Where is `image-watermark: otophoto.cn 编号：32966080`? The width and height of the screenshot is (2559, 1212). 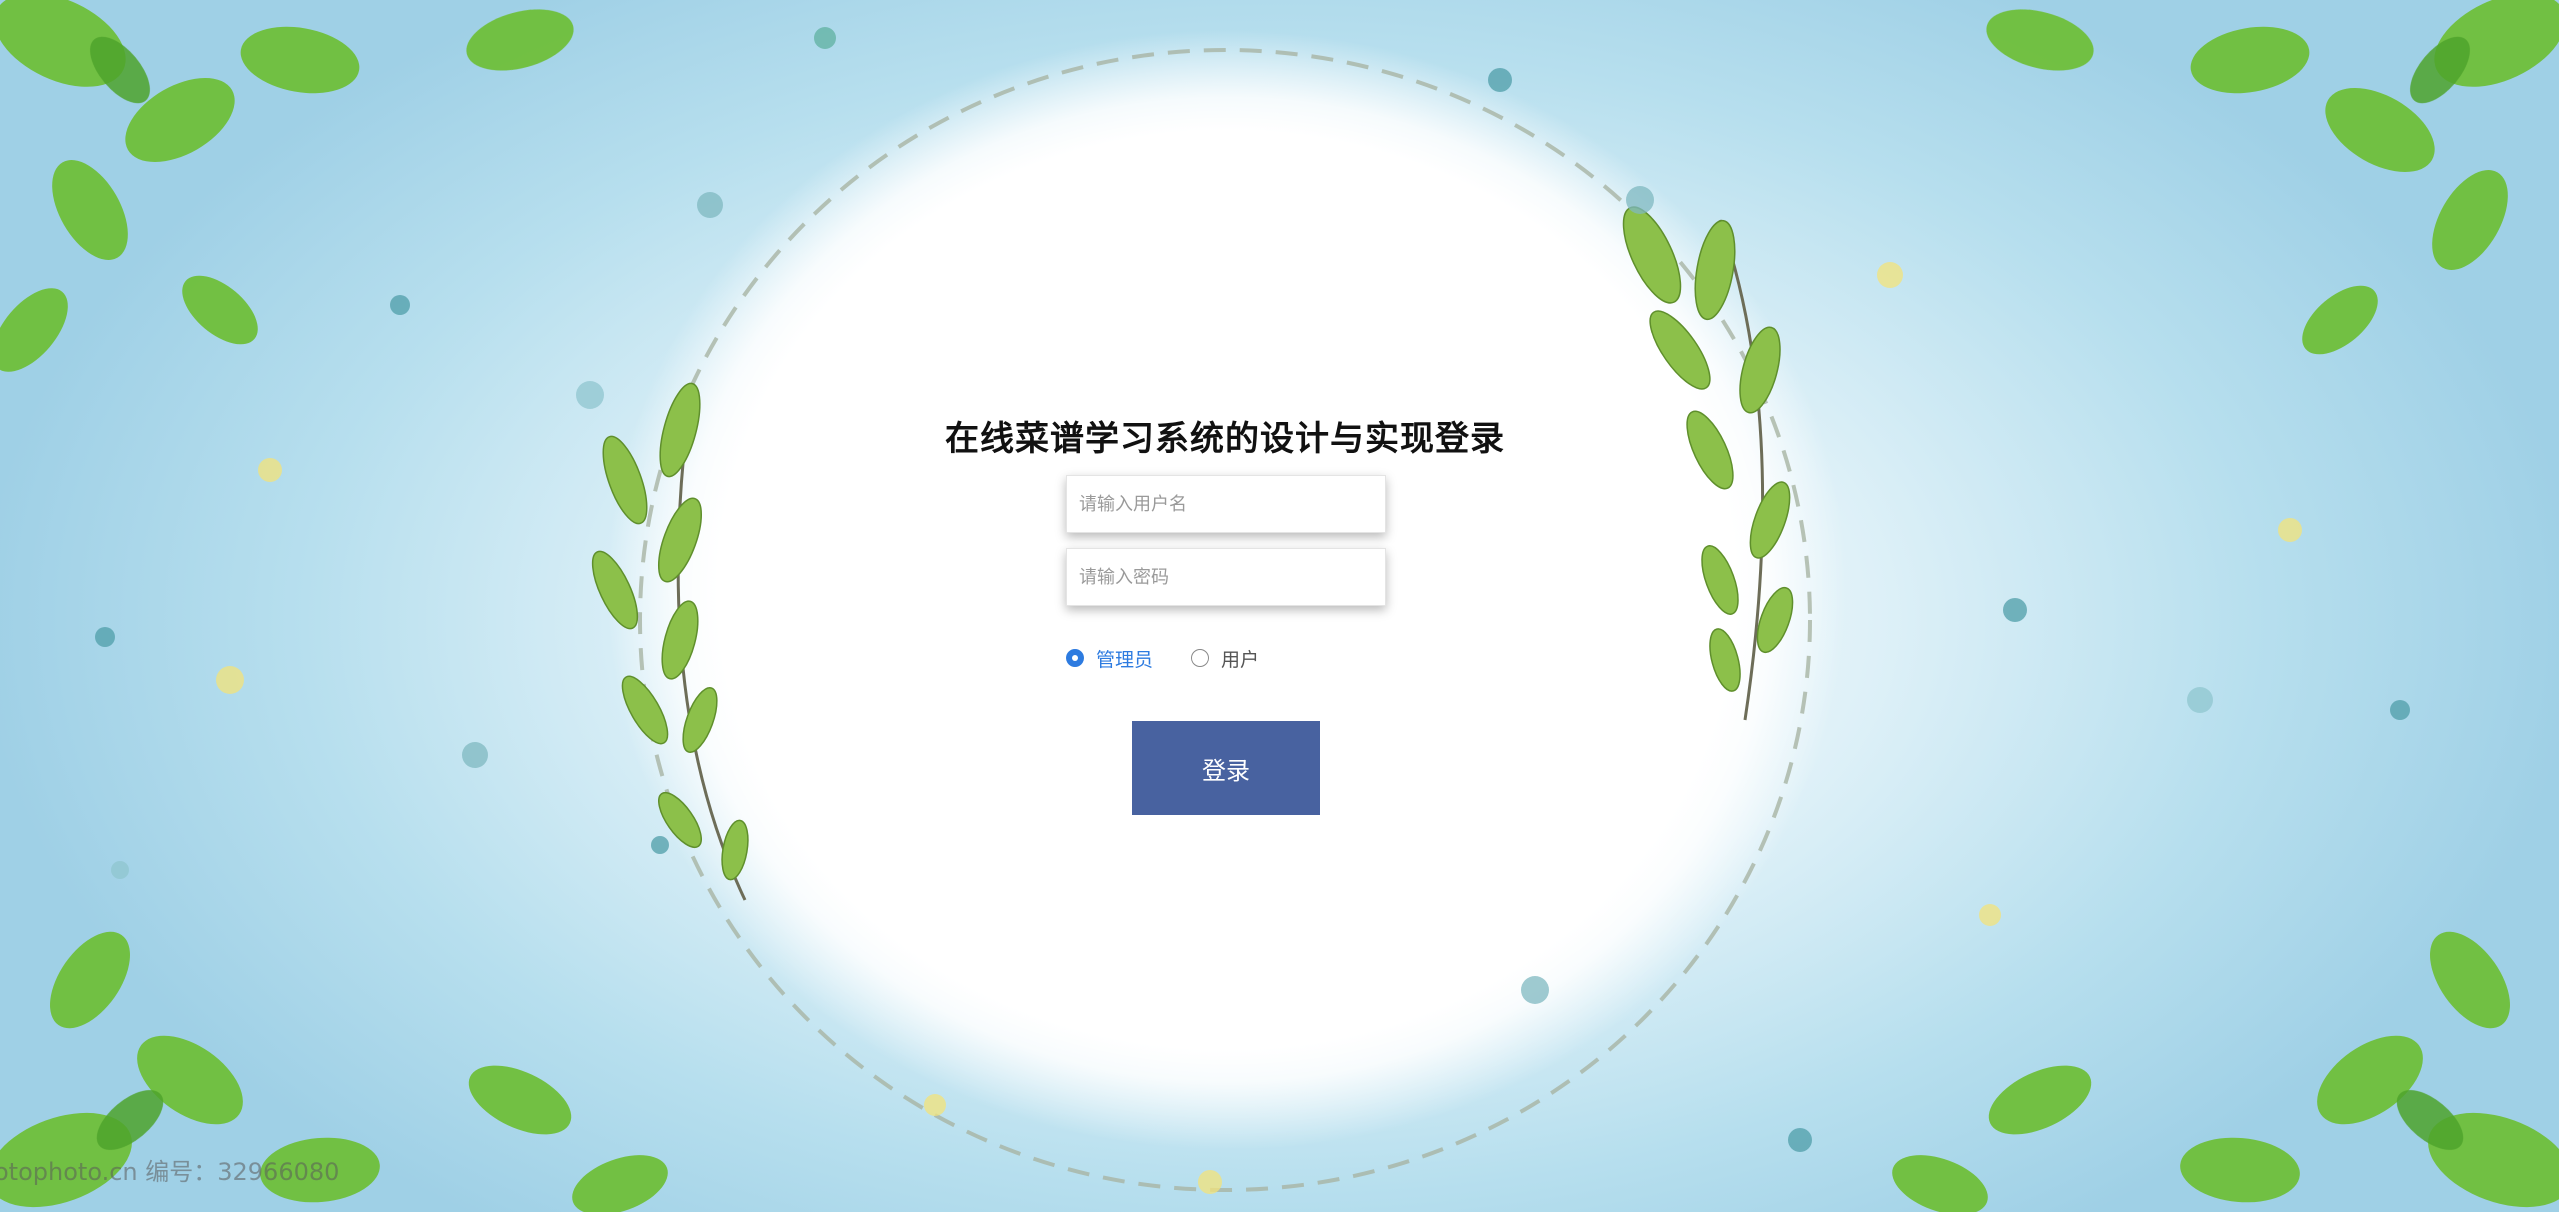
image-watermark: otophoto.cn 编号：32966080 is located at coordinates (170, 1172).